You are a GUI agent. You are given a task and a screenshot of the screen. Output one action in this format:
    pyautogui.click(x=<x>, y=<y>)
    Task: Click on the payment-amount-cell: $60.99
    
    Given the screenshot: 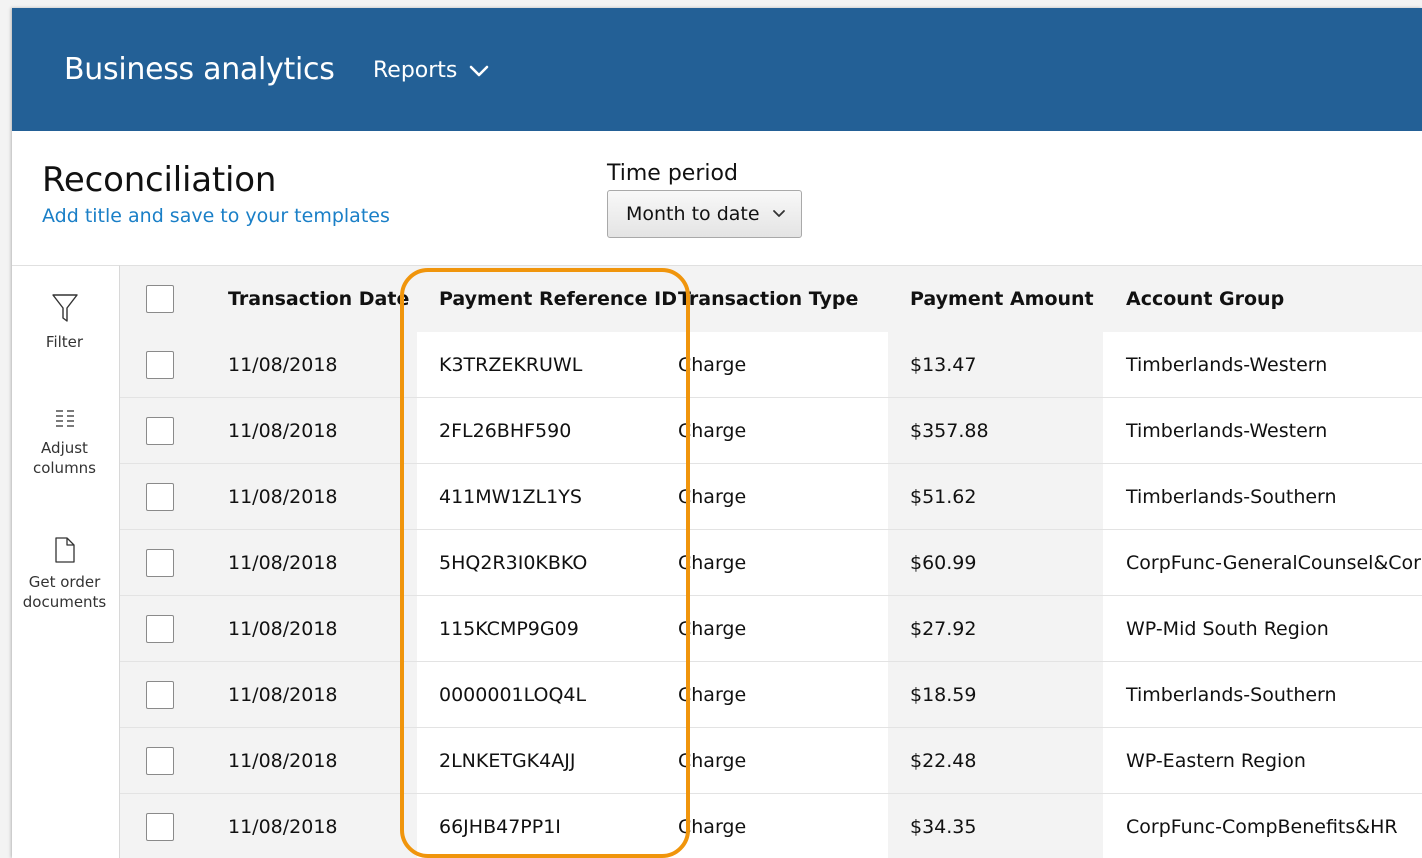 What is the action you would take?
    pyautogui.click(x=995, y=562)
    